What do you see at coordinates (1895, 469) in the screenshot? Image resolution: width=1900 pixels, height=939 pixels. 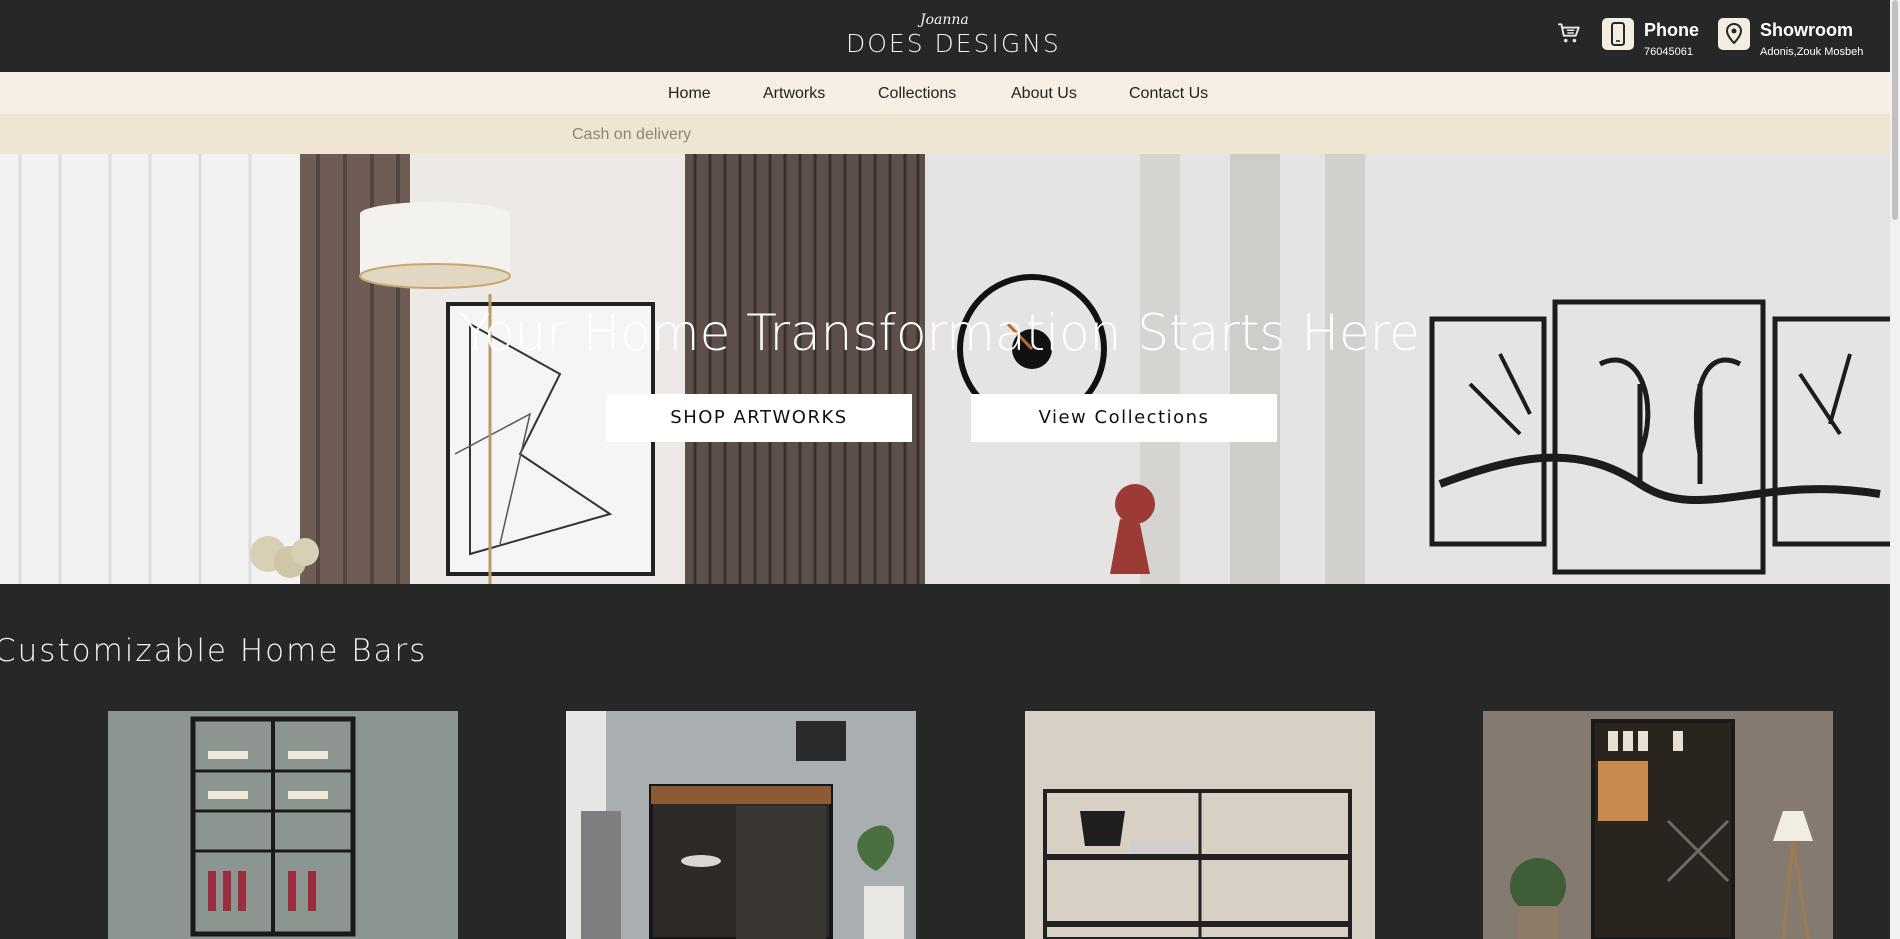 I see `page-scrollbar` at bounding box center [1895, 469].